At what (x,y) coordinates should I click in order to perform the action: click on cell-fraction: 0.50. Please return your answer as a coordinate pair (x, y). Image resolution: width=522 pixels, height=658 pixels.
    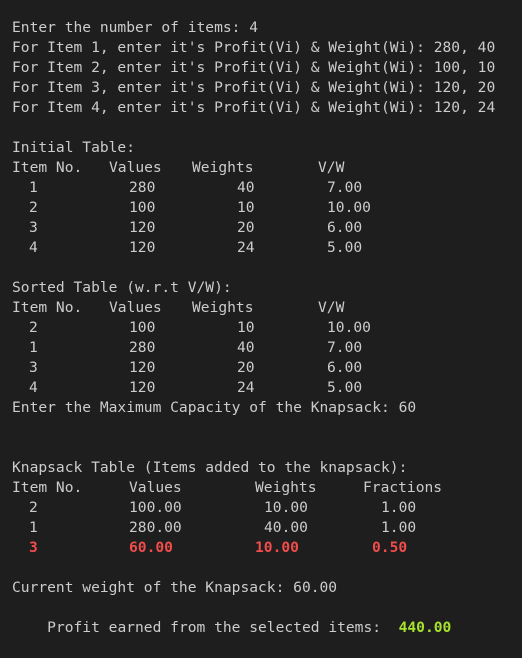
    Looking at the image, I should click on (390, 547).